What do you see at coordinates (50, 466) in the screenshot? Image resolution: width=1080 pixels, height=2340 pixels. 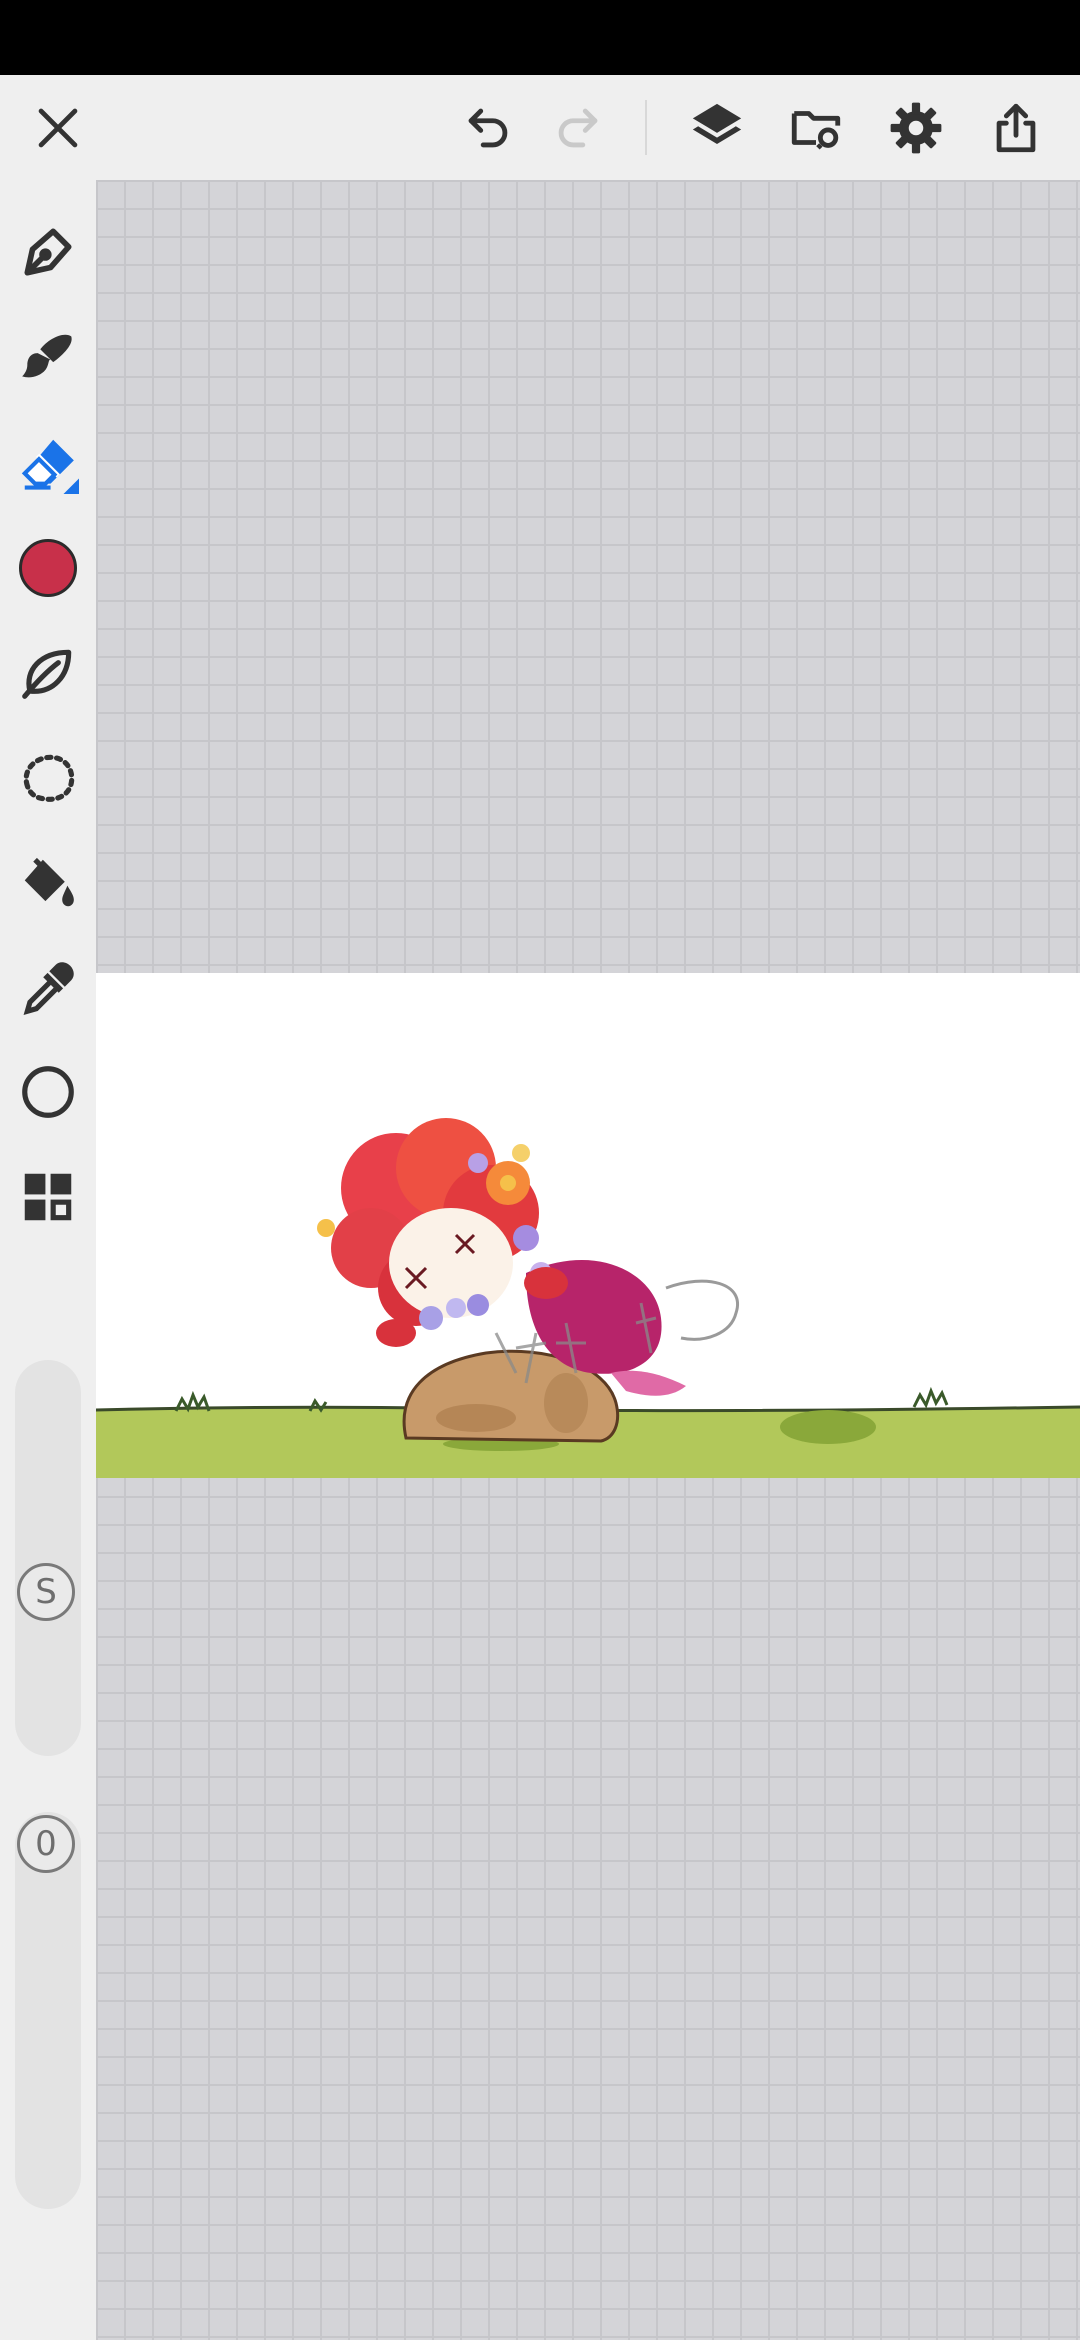 I see `eraser-icon` at bounding box center [50, 466].